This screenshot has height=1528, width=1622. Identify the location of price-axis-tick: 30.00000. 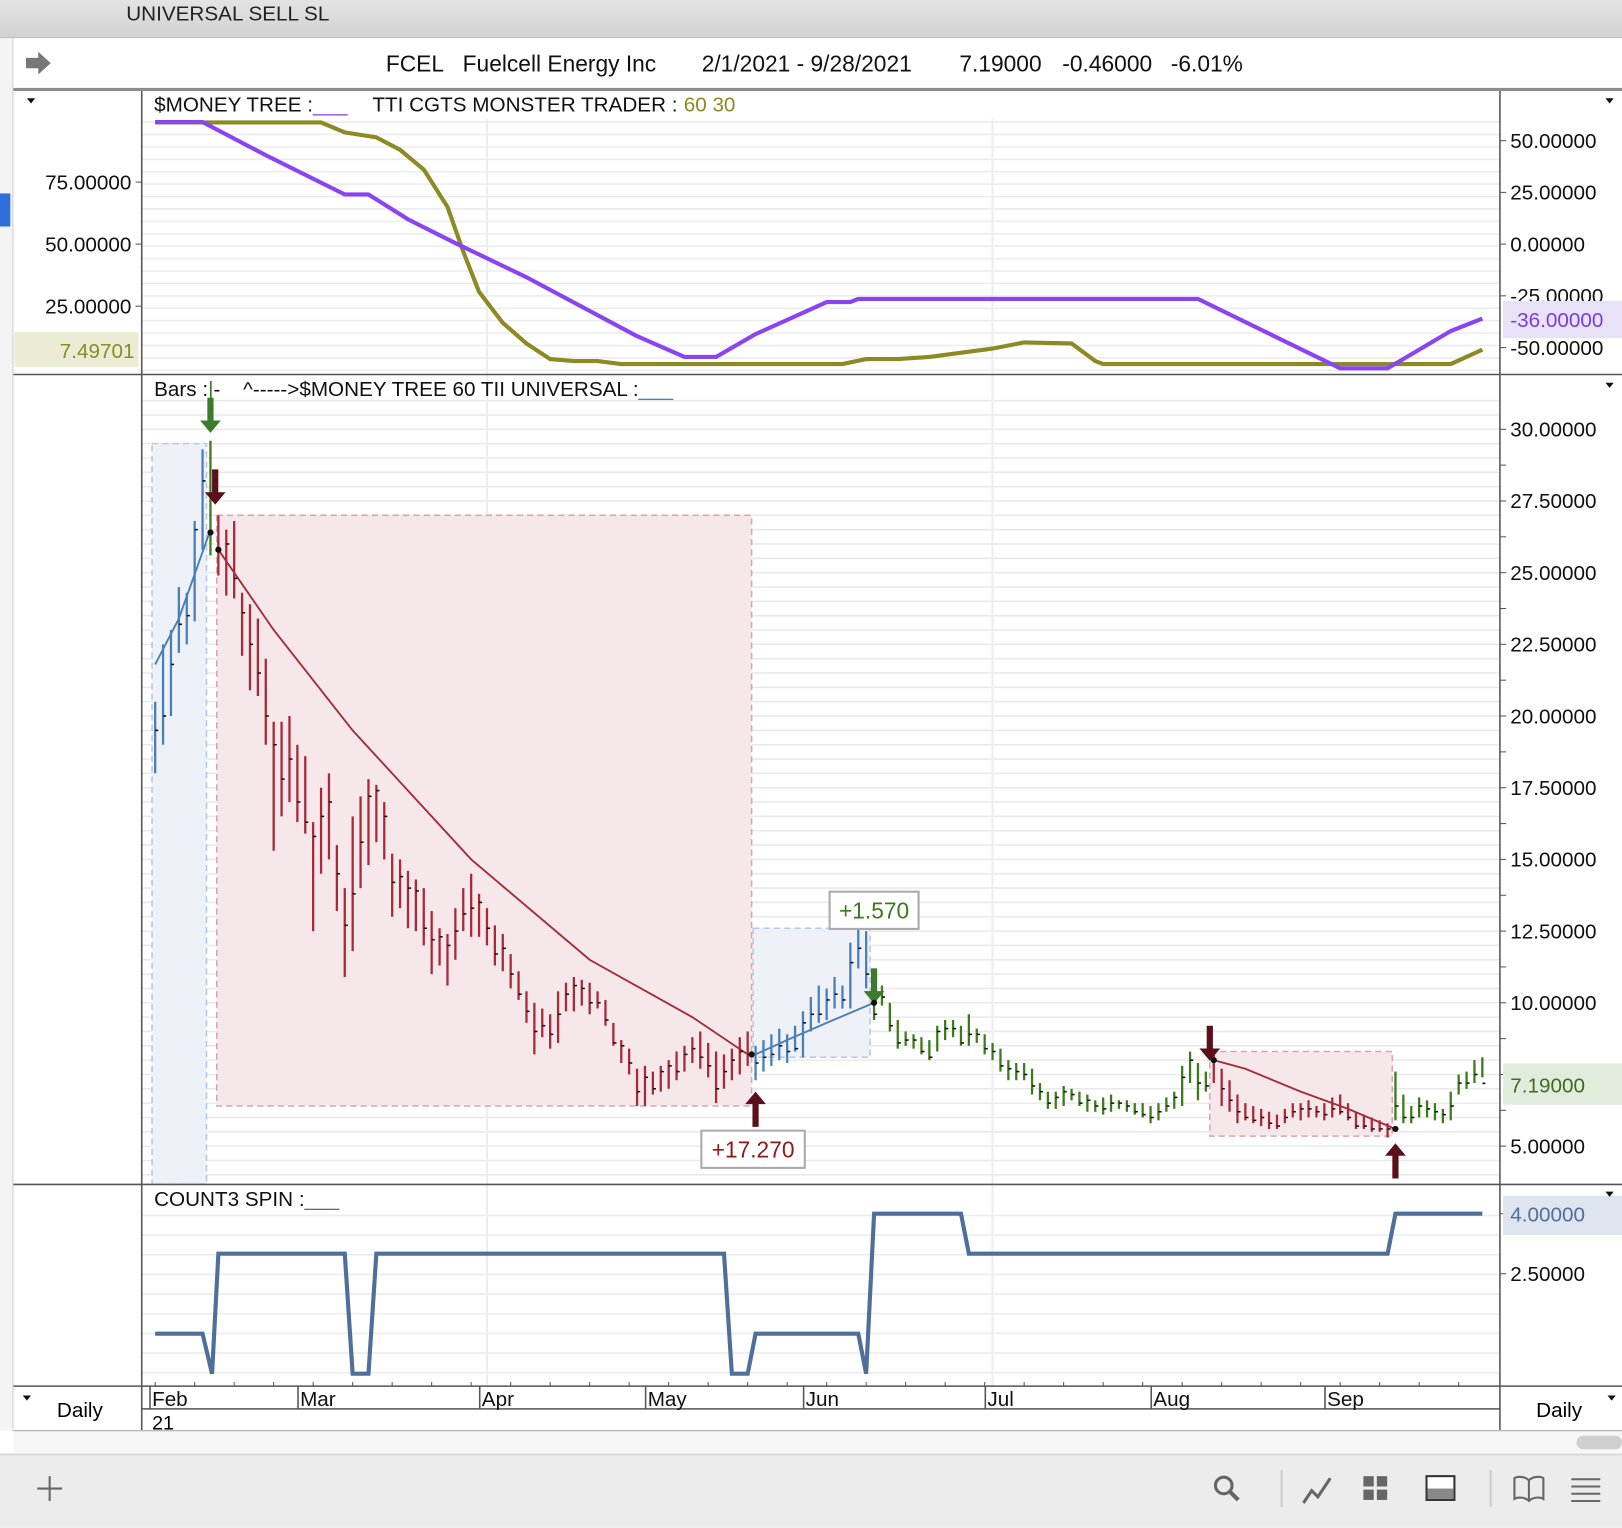
(1553, 430).